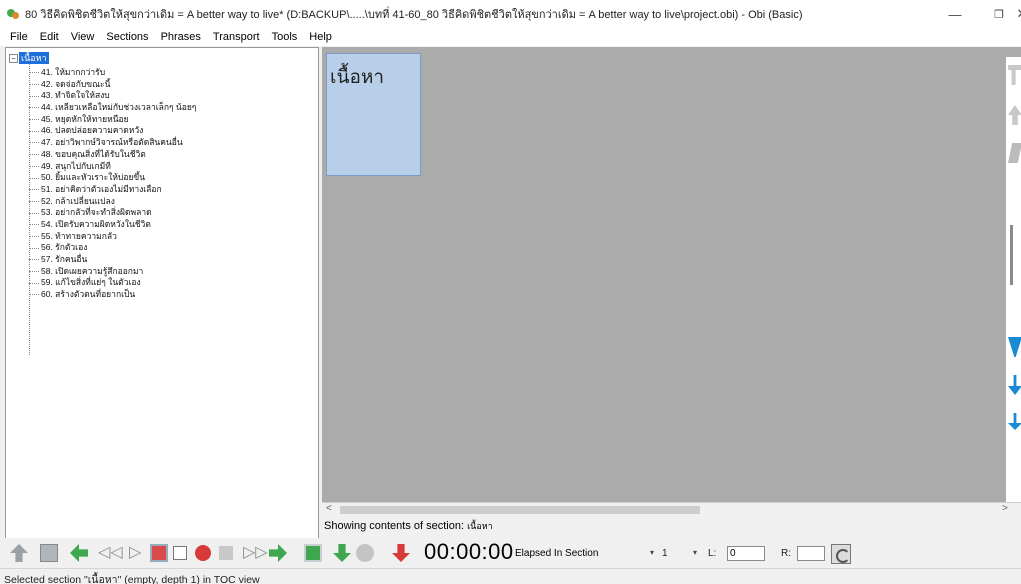  I want to click on scroll-thumb, so click(520, 510).